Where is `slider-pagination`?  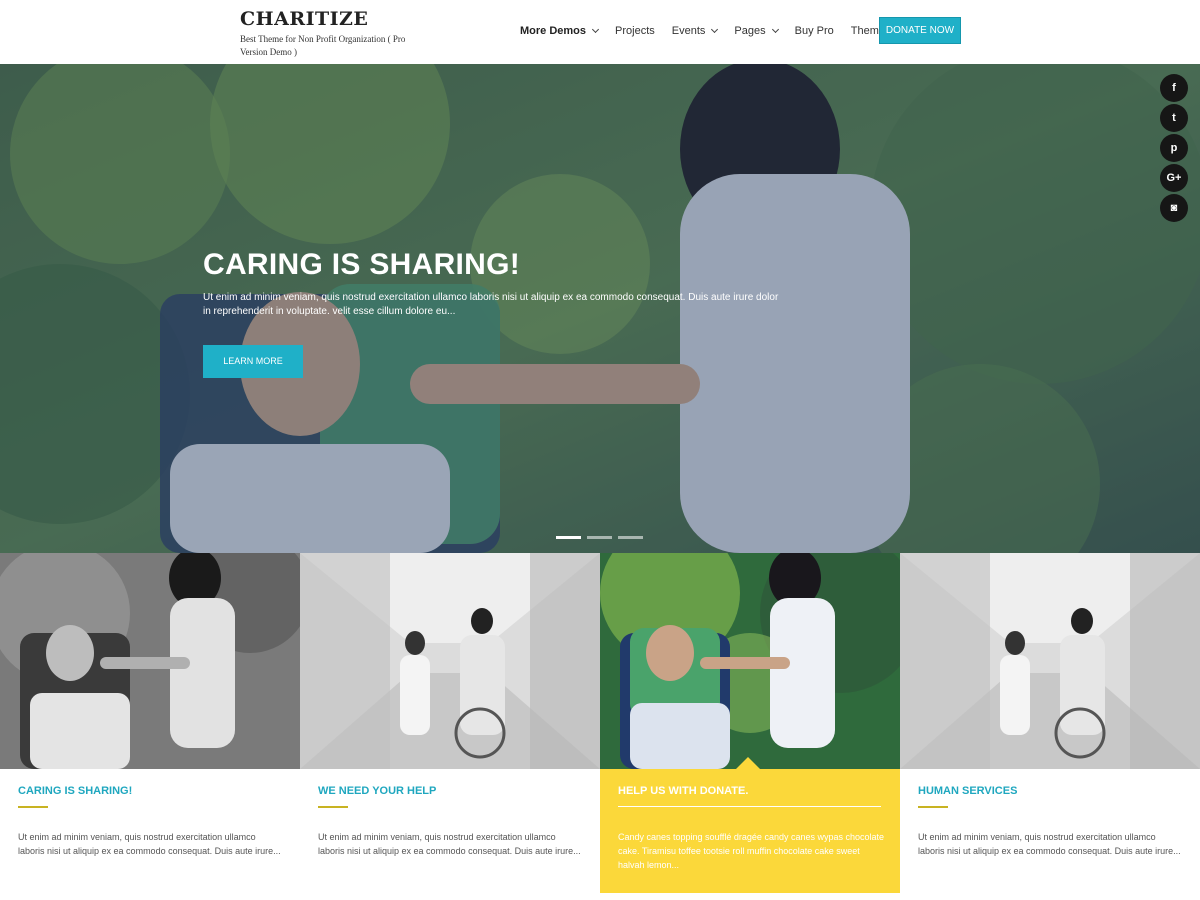
slider-pagination is located at coordinates (602, 537).